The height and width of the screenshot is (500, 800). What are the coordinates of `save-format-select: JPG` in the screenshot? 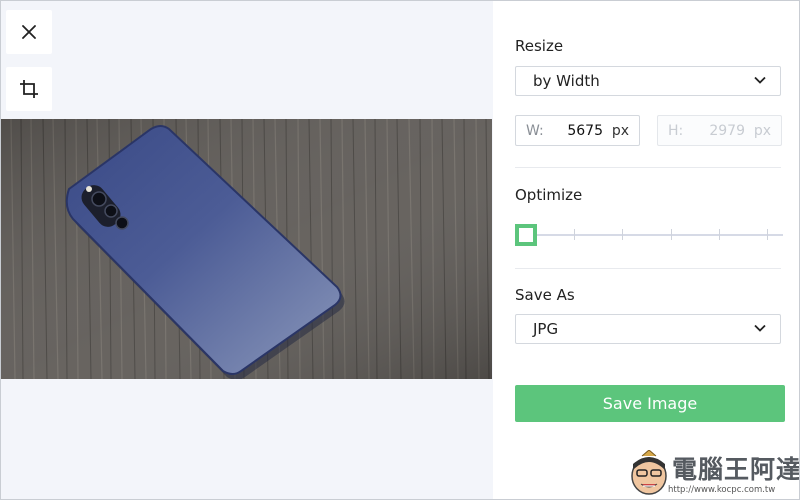 It's located at (648, 329).